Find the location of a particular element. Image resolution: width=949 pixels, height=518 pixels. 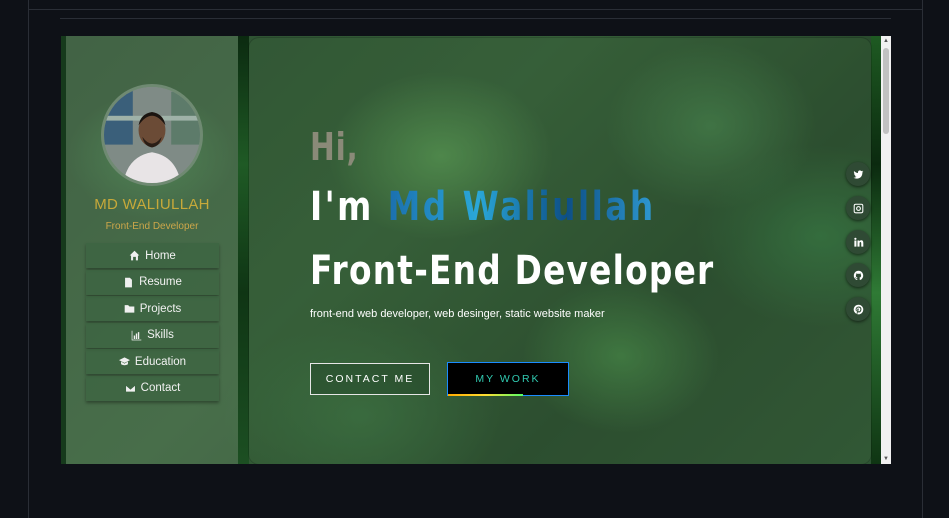

contact-me-button: CONTACT ME is located at coordinates (370, 379).